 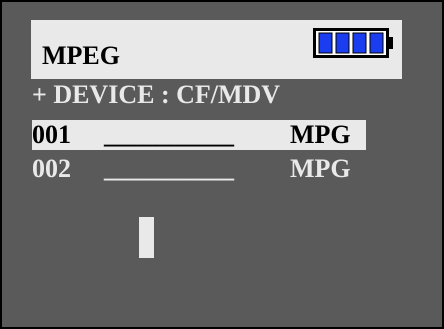 What do you see at coordinates (216, 49) in the screenshot?
I see `header-bar: MPEG` at bounding box center [216, 49].